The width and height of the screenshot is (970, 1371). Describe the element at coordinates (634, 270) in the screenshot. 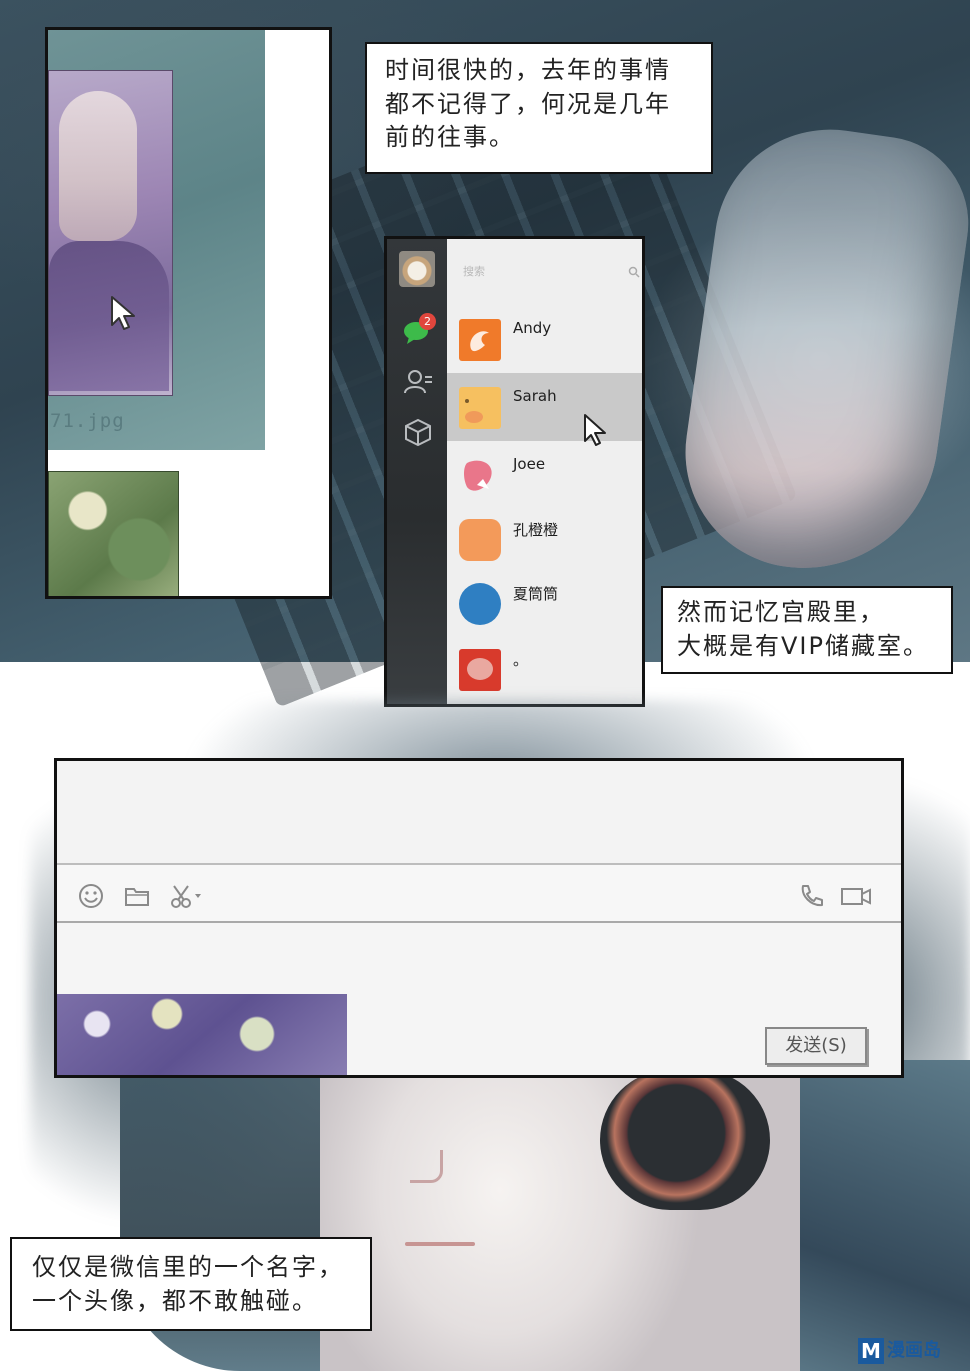

I see `search-icon` at that location.